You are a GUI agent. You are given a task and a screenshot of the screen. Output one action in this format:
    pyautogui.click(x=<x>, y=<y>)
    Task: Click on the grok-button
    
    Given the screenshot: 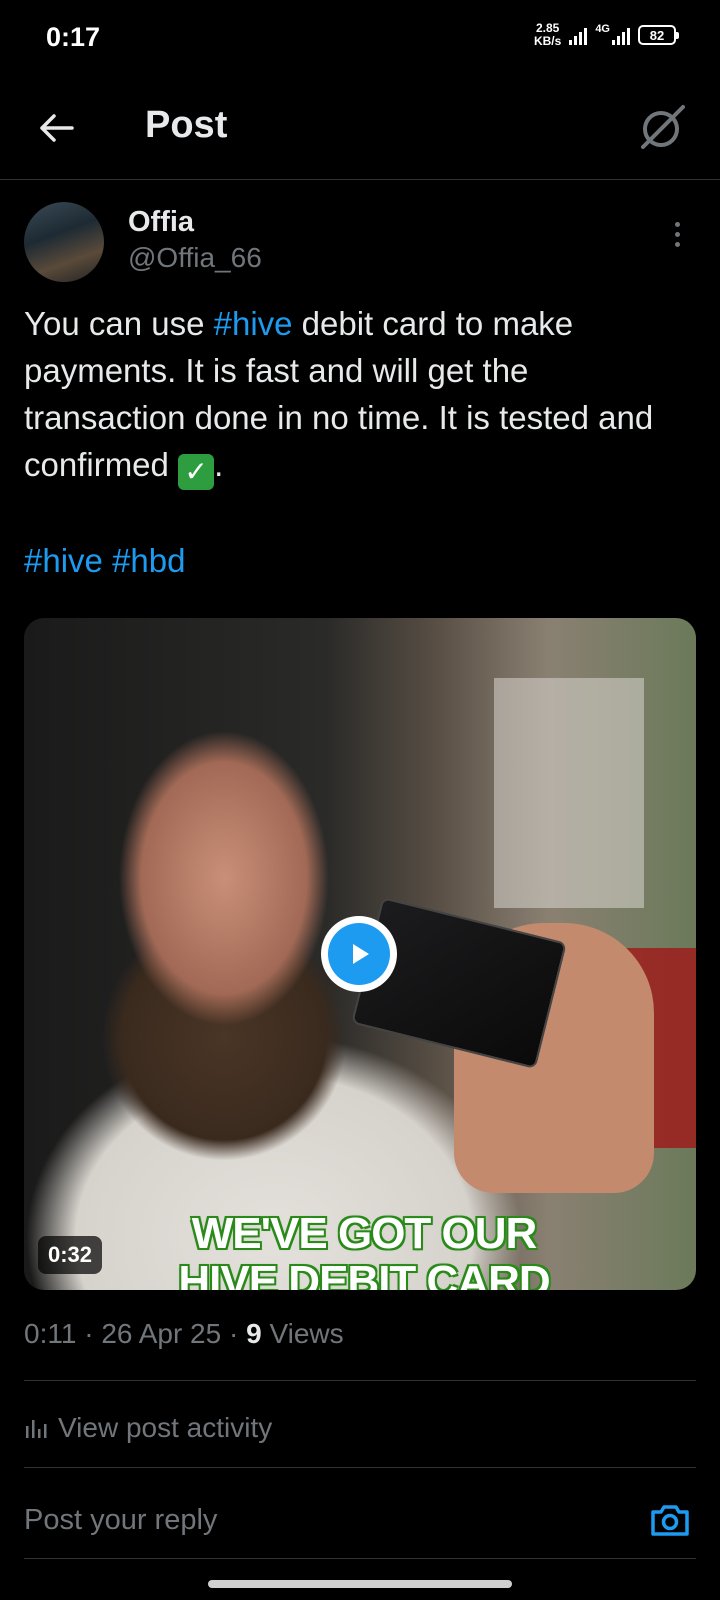 What is the action you would take?
    pyautogui.click(x=662, y=128)
    